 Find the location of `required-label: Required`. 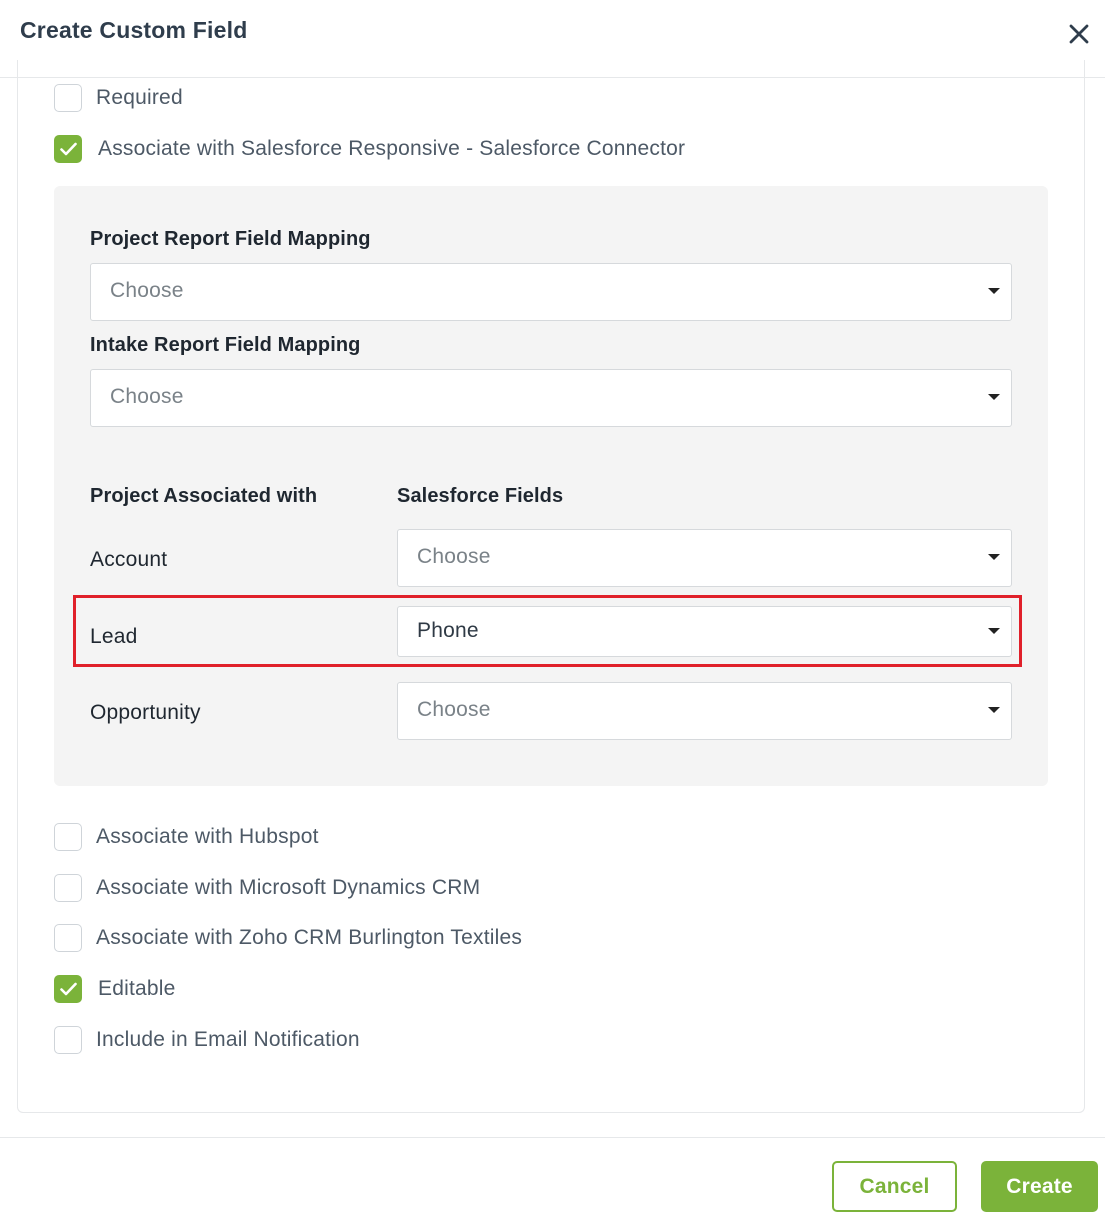

required-label: Required is located at coordinates (139, 97).